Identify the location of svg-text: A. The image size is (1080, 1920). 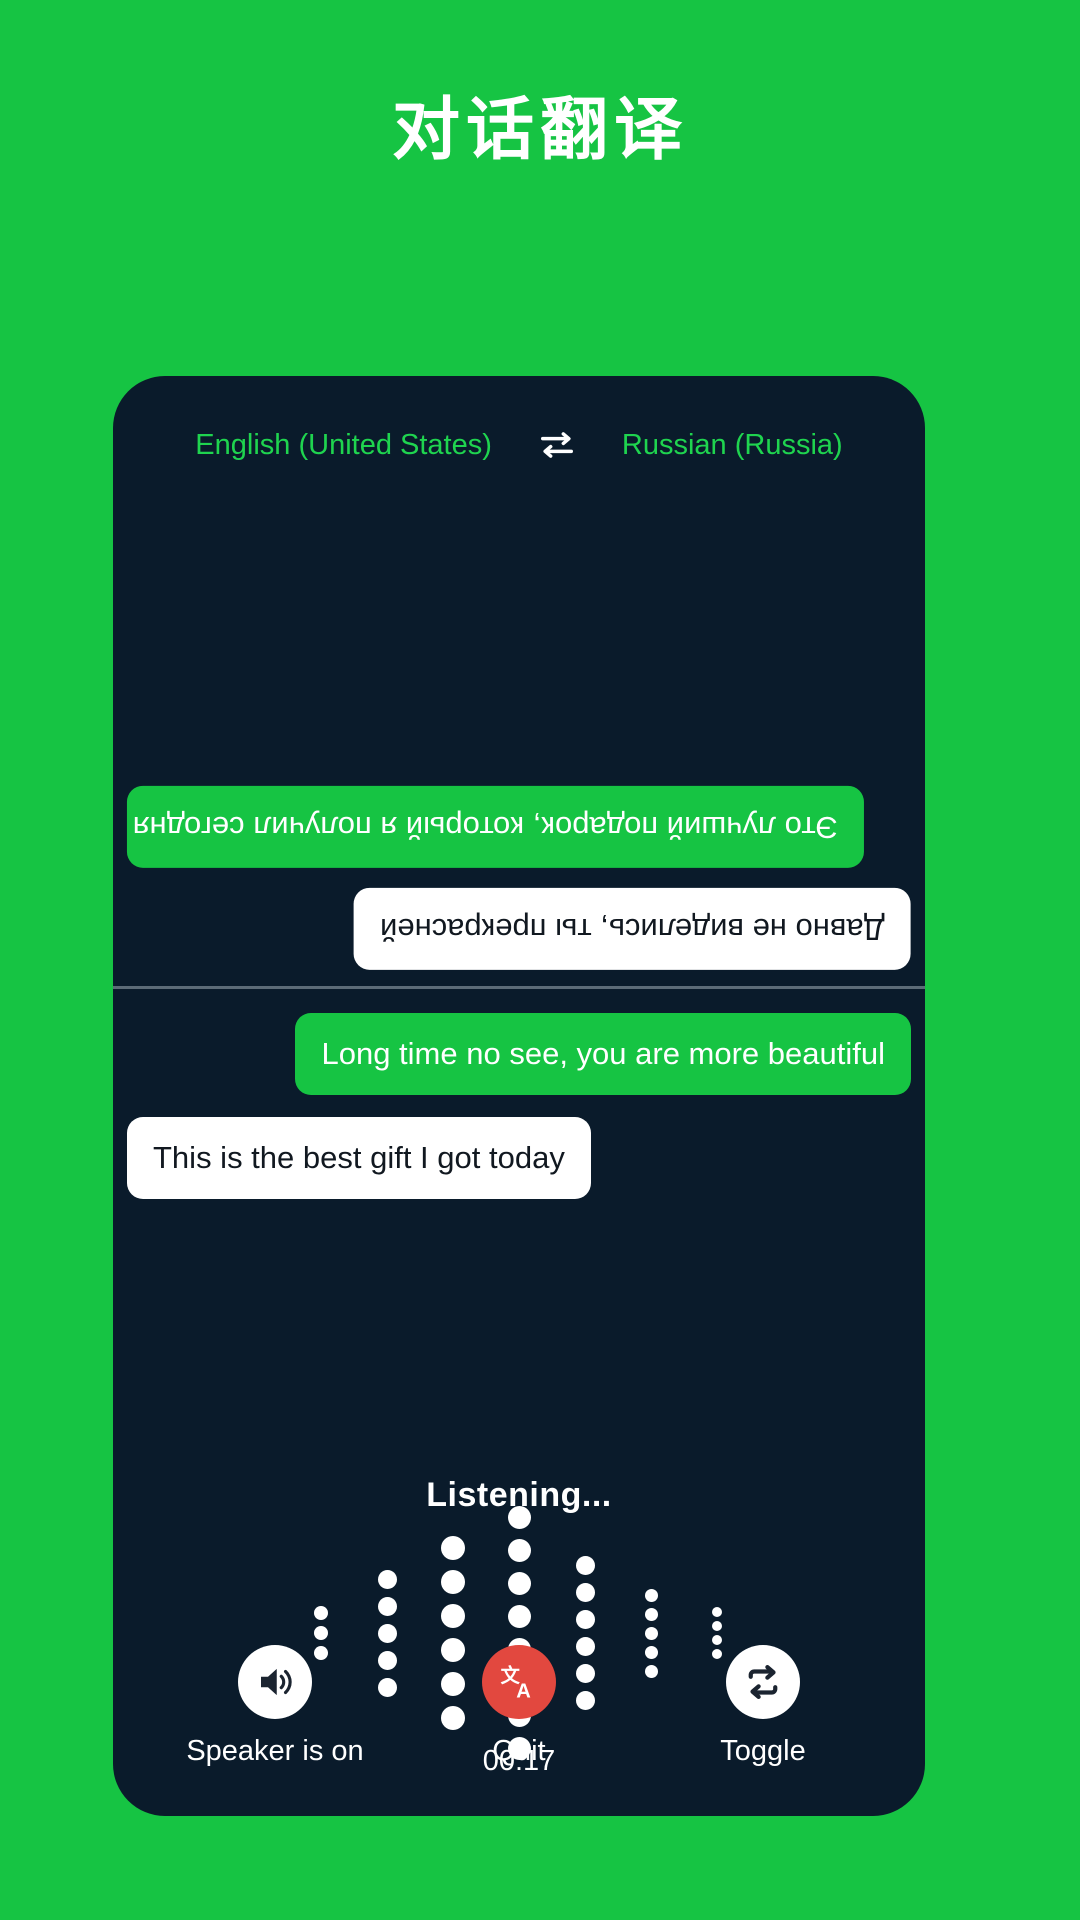
(523, 1692).